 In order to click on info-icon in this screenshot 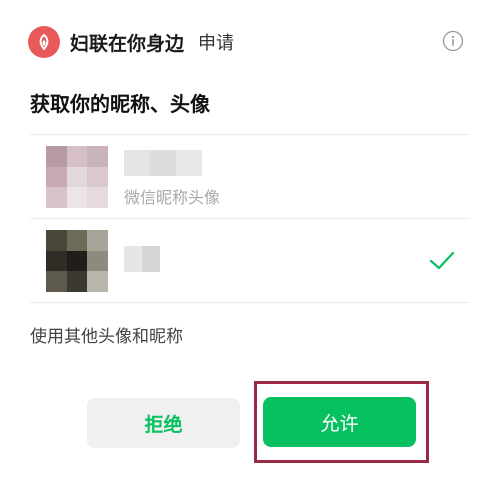, I will do `click(453, 41)`.